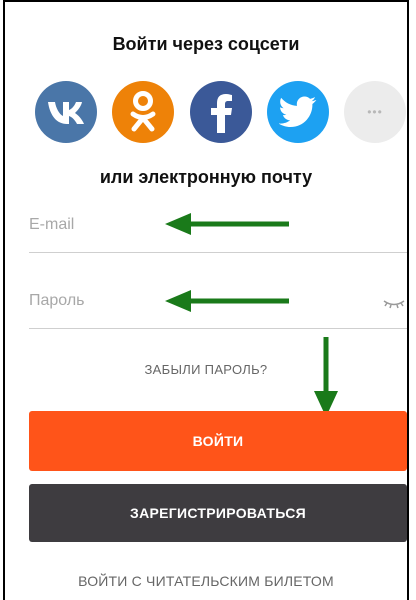 The width and height of the screenshot is (416, 600). Describe the element at coordinates (394, 304) in the screenshot. I see `eye-closed-icon` at that location.